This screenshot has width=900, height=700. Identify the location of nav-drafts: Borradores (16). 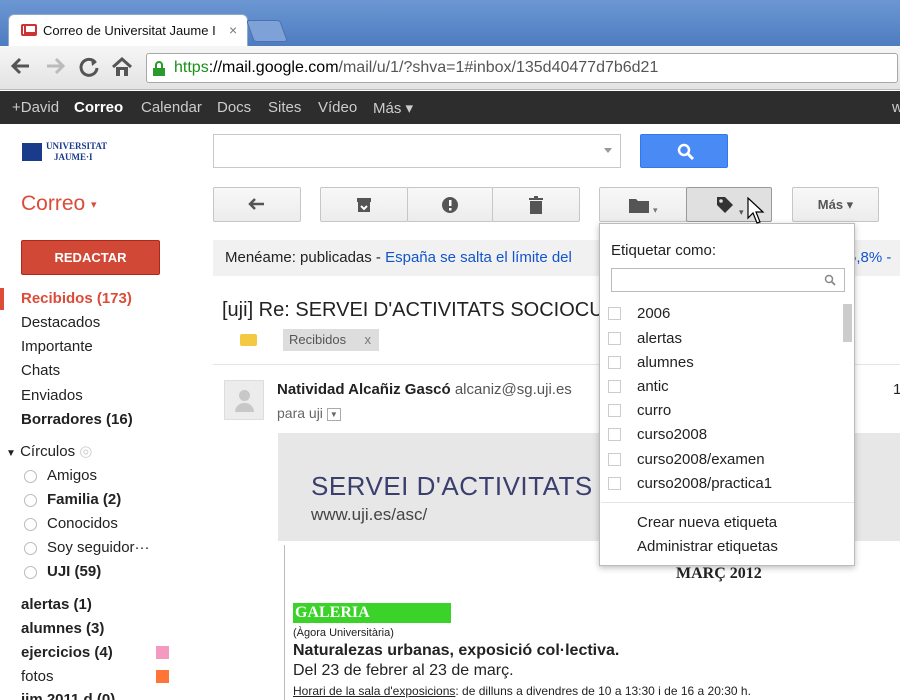
(77, 419).